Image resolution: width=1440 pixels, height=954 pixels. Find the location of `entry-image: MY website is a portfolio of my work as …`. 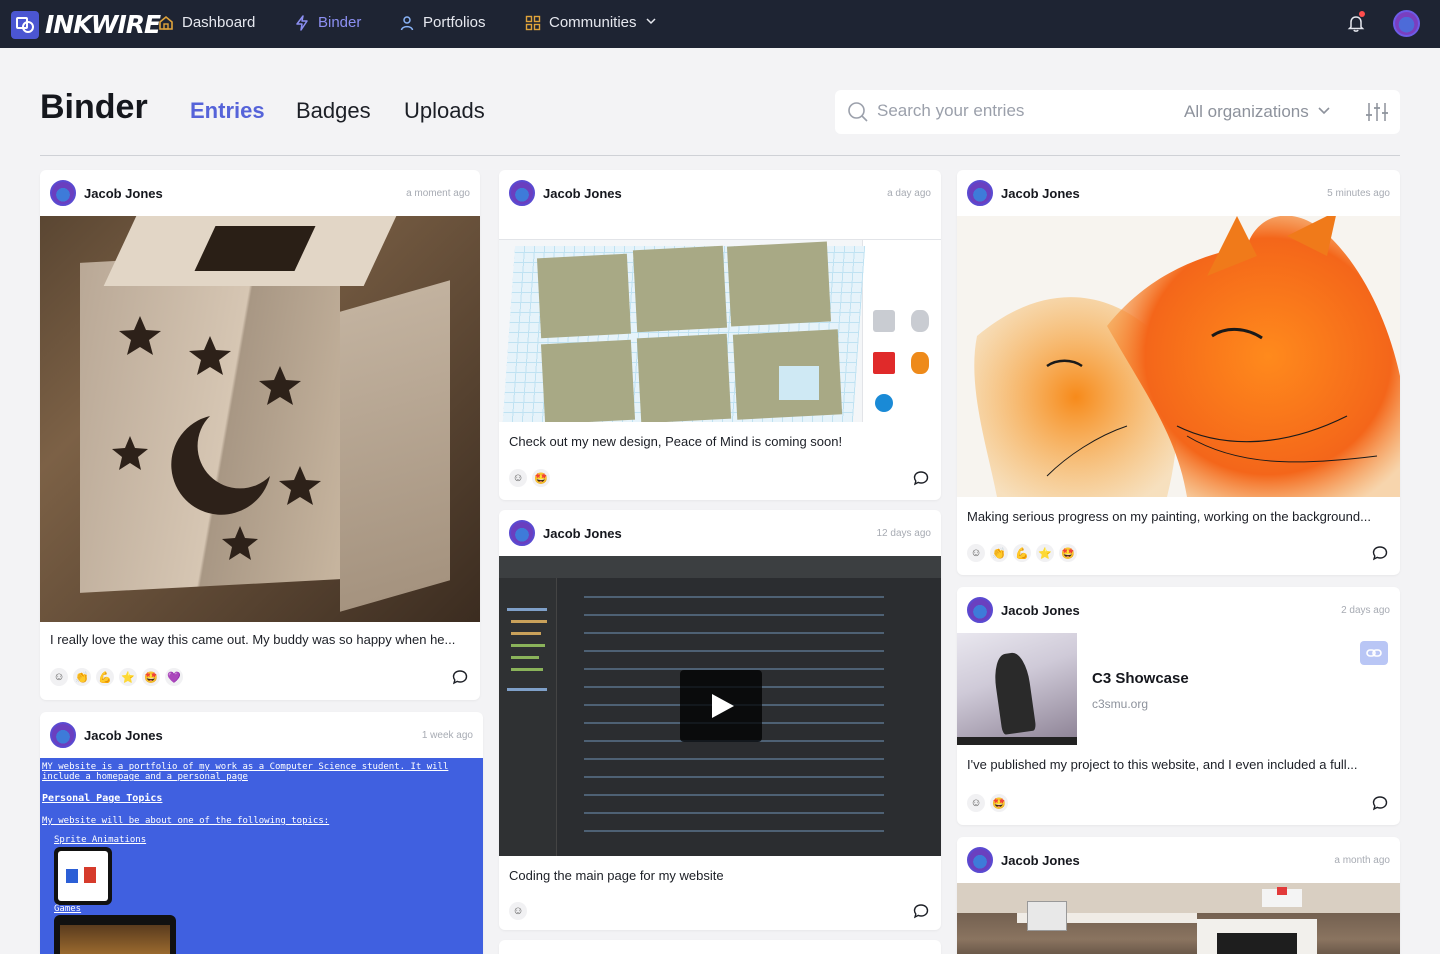

entry-image: MY website is a portfolio of my work as … is located at coordinates (261, 856).